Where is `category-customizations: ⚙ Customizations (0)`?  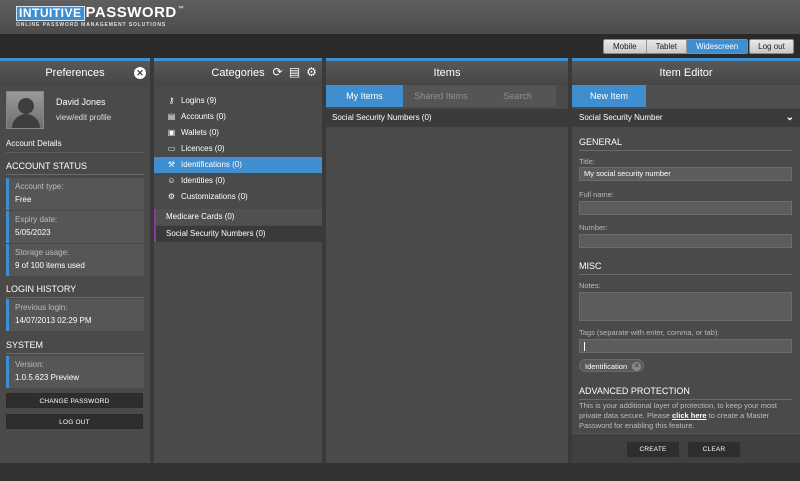 category-customizations: ⚙ Customizations (0) is located at coordinates (238, 197).